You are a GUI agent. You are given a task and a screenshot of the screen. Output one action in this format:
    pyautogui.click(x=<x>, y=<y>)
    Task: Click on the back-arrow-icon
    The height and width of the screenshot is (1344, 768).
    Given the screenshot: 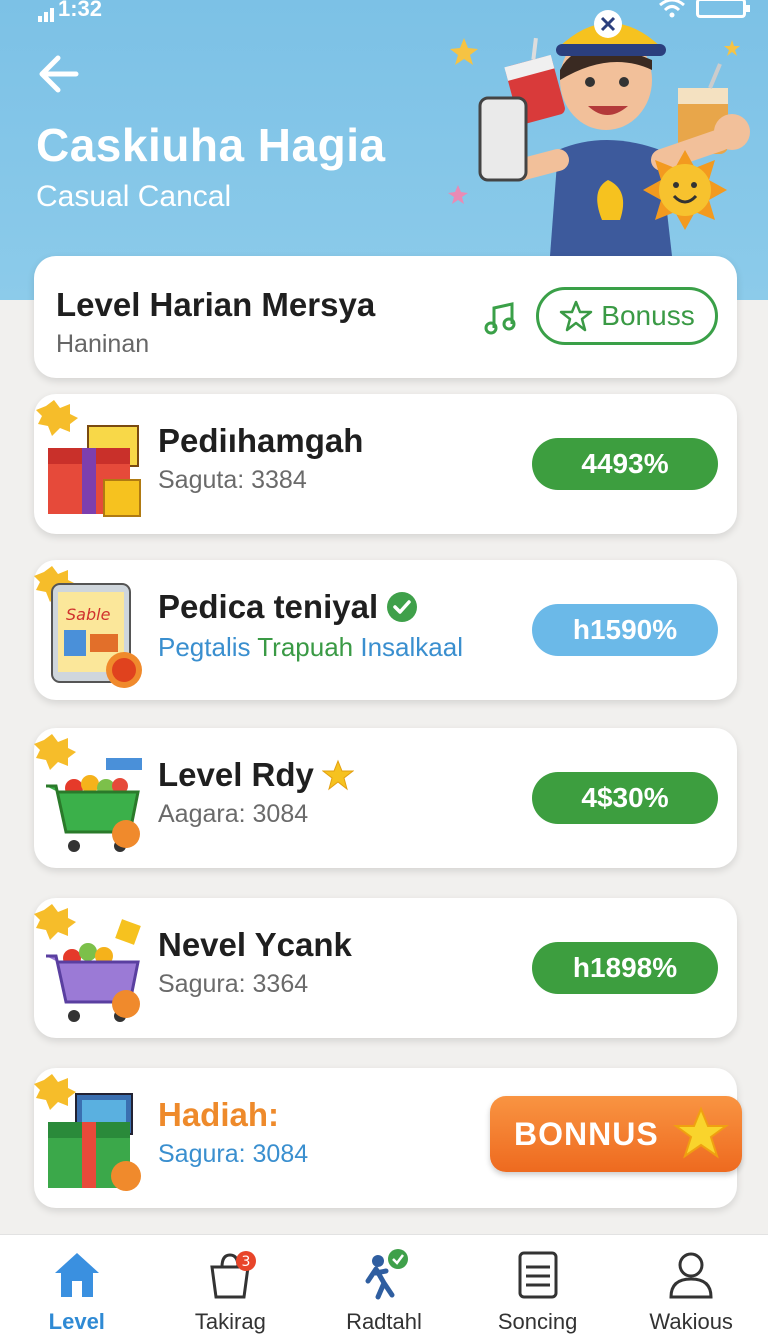 What is the action you would take?
    pyautogui.click(x=60, y=74)
    